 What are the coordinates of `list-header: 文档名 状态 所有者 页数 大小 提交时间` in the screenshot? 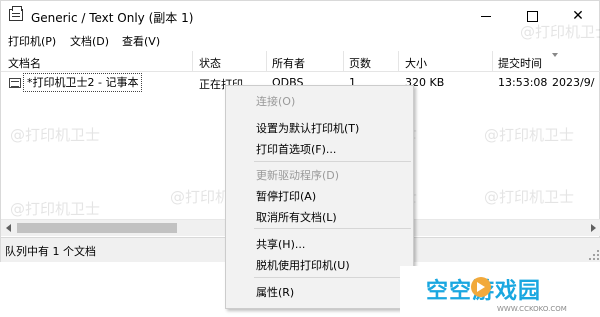 It's located at (300, 61).